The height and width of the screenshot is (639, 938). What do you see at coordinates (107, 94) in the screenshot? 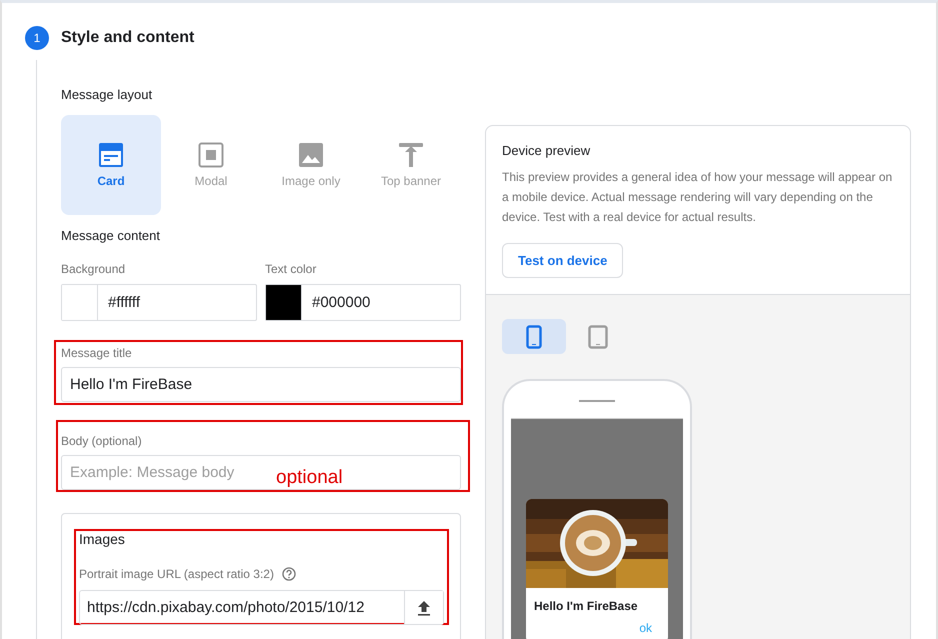
I see `section-label: Message layout` at bounding box center [107, 94].